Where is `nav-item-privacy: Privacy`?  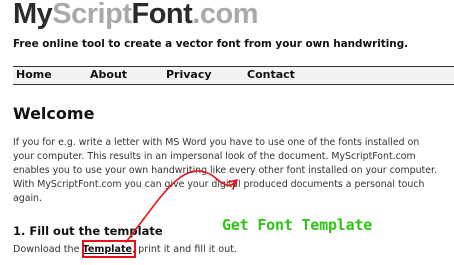 nav-item-privacy: Privacy is located at coordinates (189, 74).